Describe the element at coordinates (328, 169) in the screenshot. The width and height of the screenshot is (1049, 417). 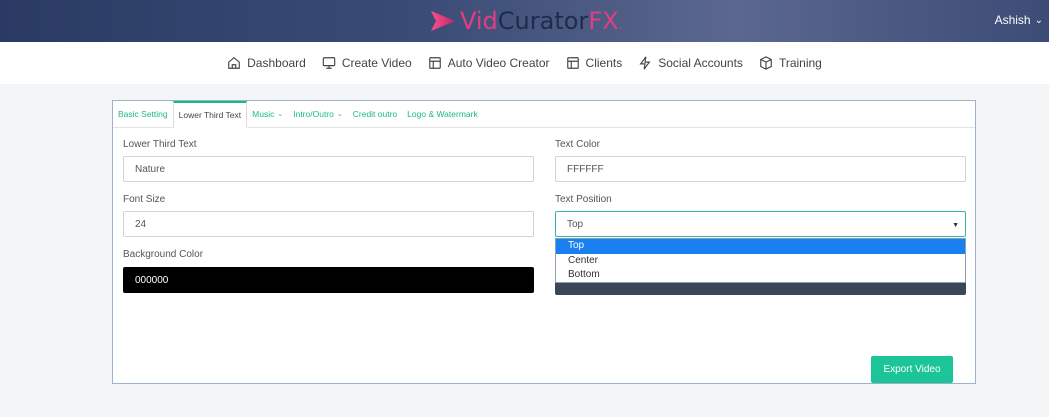
I see `lower-third-text-input: Nature` at that location.